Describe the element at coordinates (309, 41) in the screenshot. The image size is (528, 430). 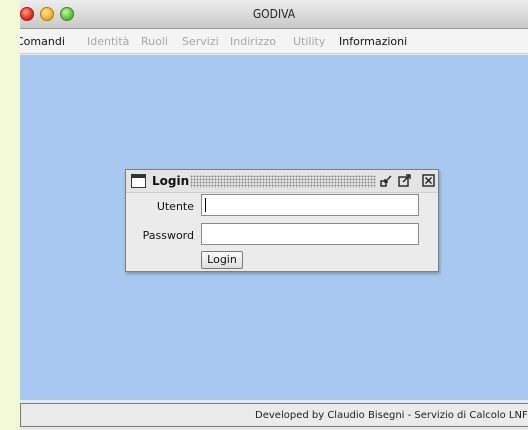
I see `menu-utility: Utility` at that location.